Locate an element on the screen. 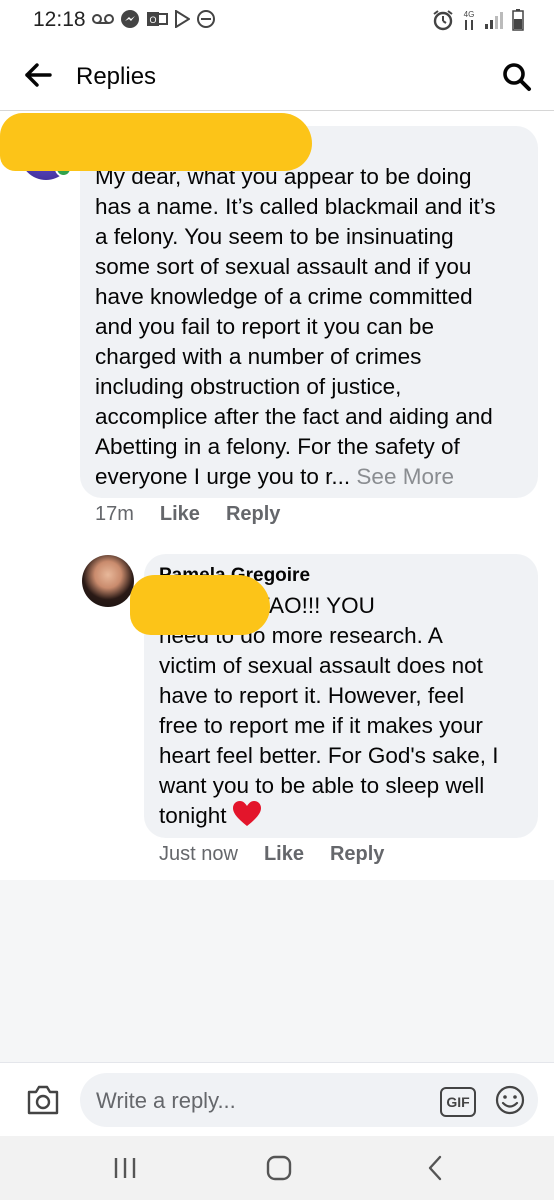 The width and height of the screenshot is (554, 1200). alarm-icon is located at coordinates (443, 20).